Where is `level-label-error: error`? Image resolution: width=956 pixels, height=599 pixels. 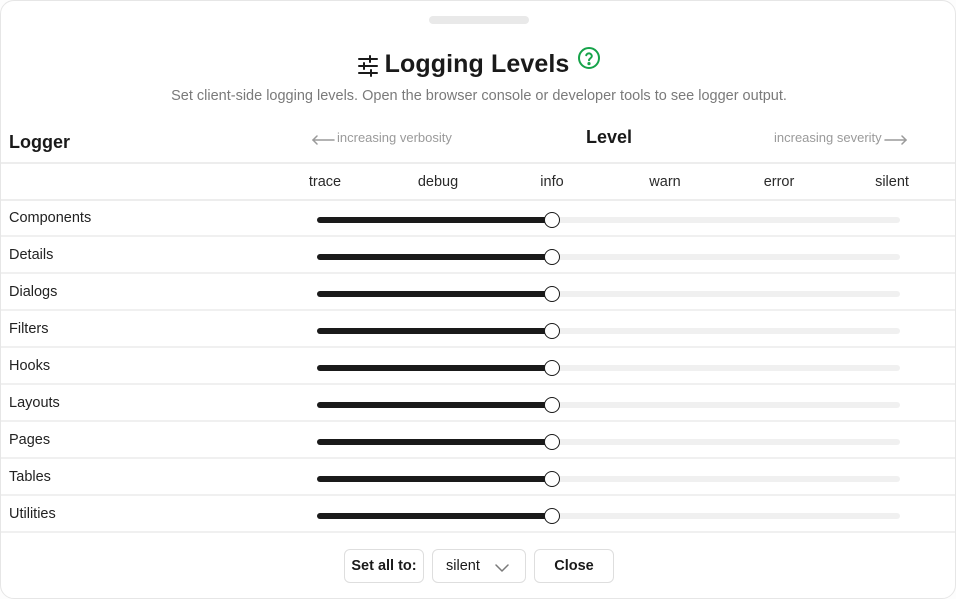 level-label-error: error is located at coordinates (779, 182).